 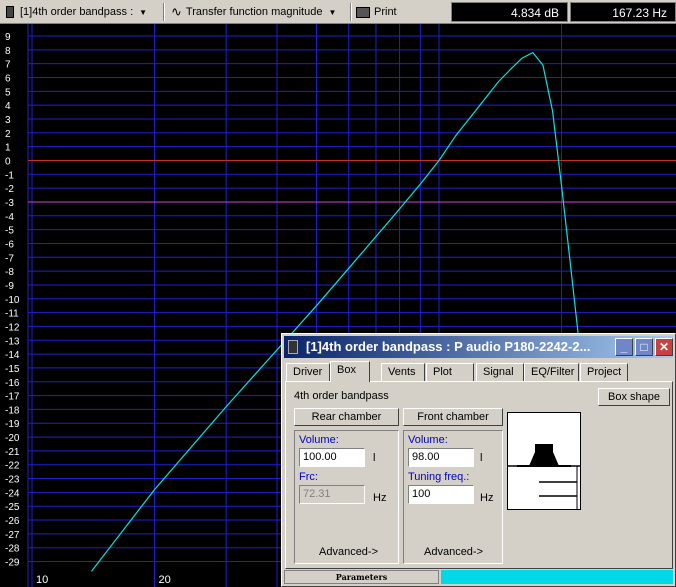 I want to click on y-tick-label: 0, so click(x=8, y=161).